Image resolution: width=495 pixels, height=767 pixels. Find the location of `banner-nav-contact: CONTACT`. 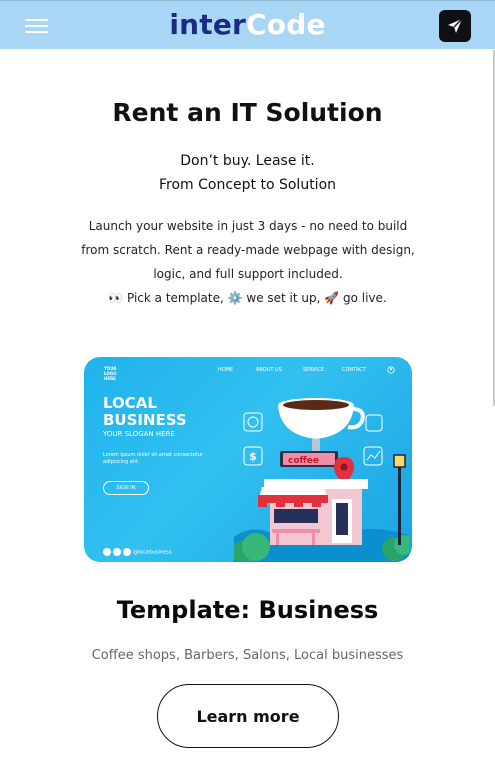

banner-nav-contact: CONTACT is located at coordinates (354, 370).